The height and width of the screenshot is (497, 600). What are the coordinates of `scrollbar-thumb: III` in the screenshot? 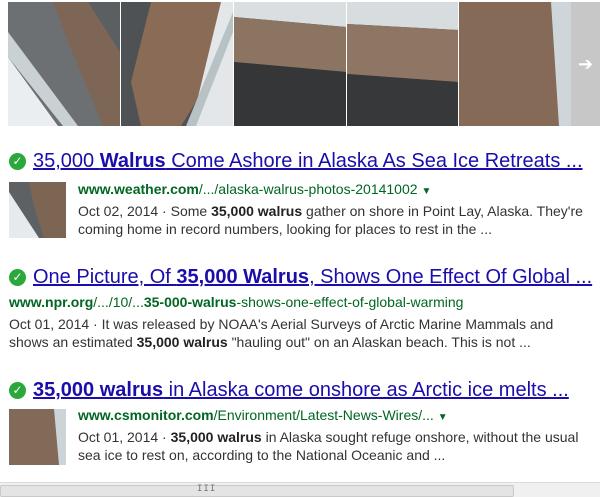 It's located at (257, 490).